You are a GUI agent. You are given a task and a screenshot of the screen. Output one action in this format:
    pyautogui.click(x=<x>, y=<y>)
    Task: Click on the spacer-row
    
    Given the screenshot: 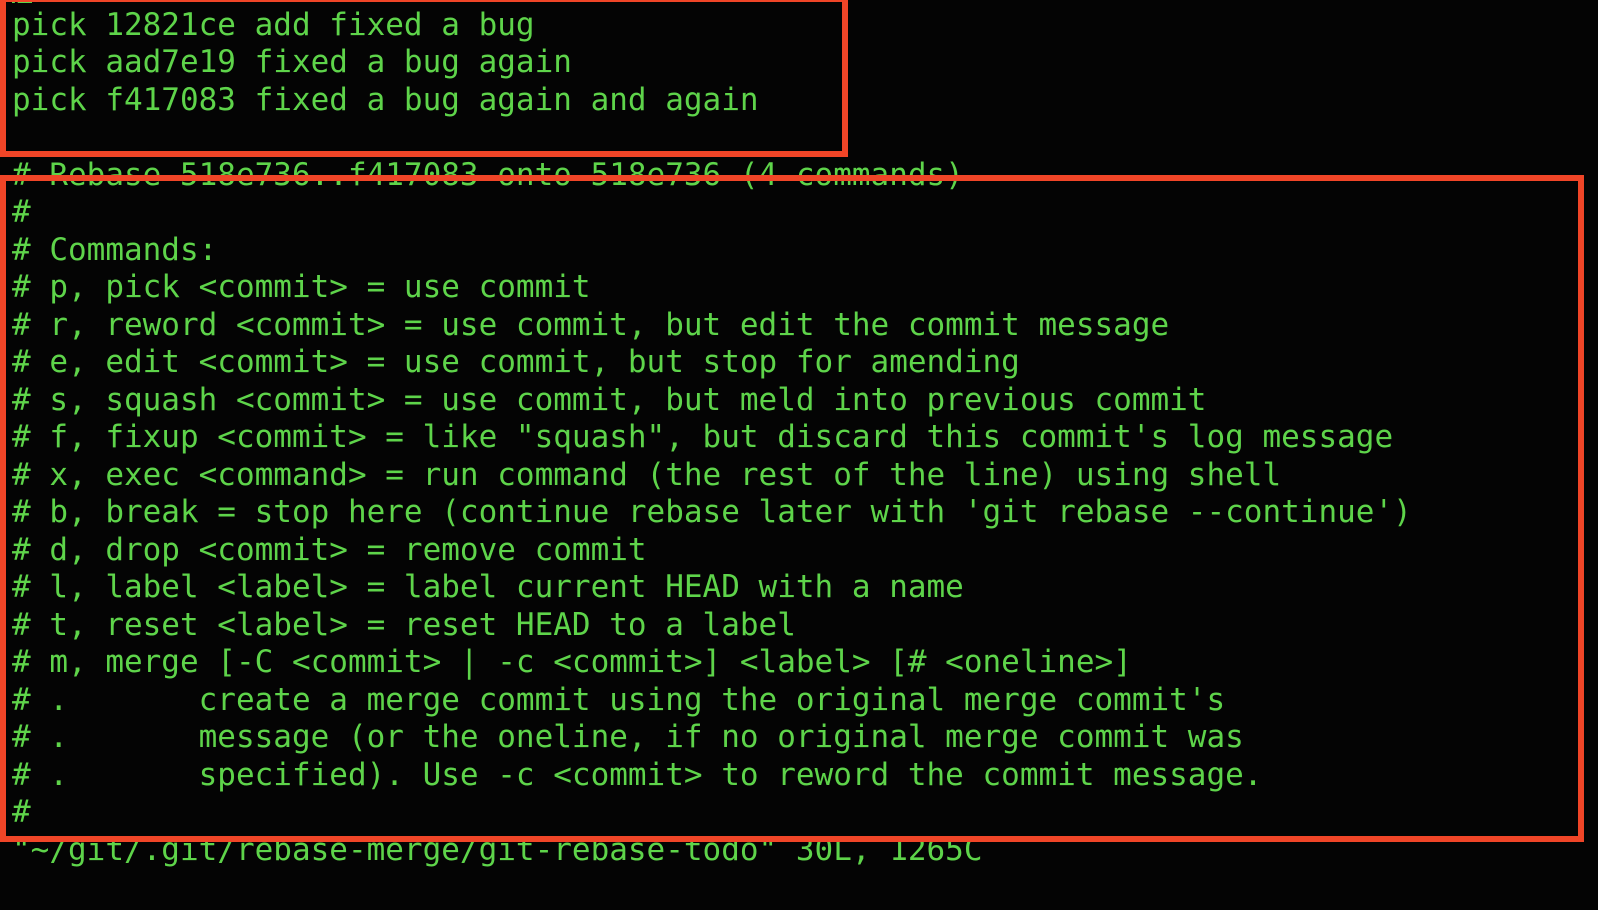 What is the action you would take?
    pyautogui.click(x=799, y=138)
    